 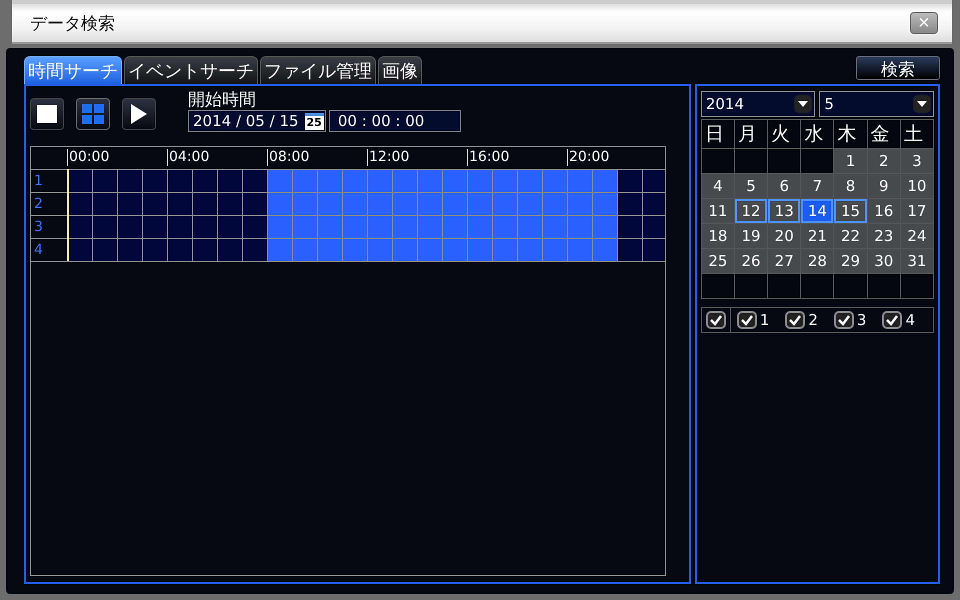 What do you see at coordinates (817, 261) in the screenshot?
I see `calendar-day: 28` at bounding box center [817, 261].